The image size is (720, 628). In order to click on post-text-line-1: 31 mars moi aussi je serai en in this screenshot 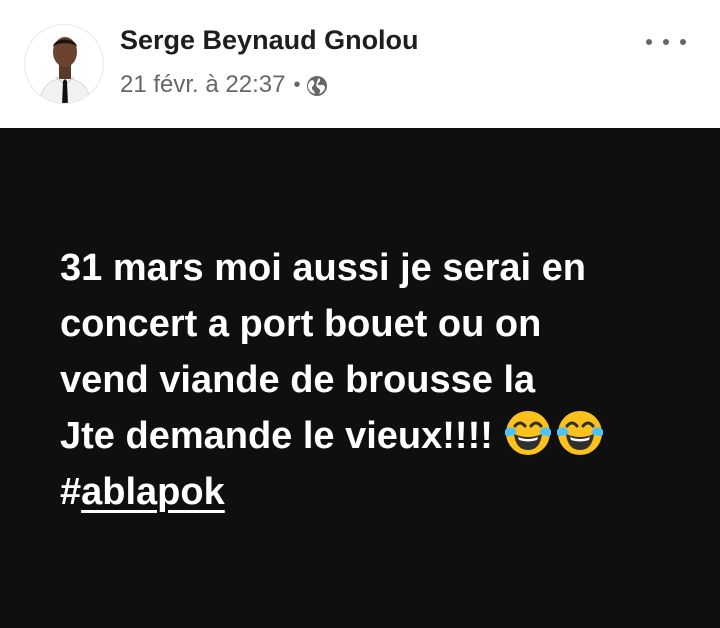, I will do `click(323, 268)`.